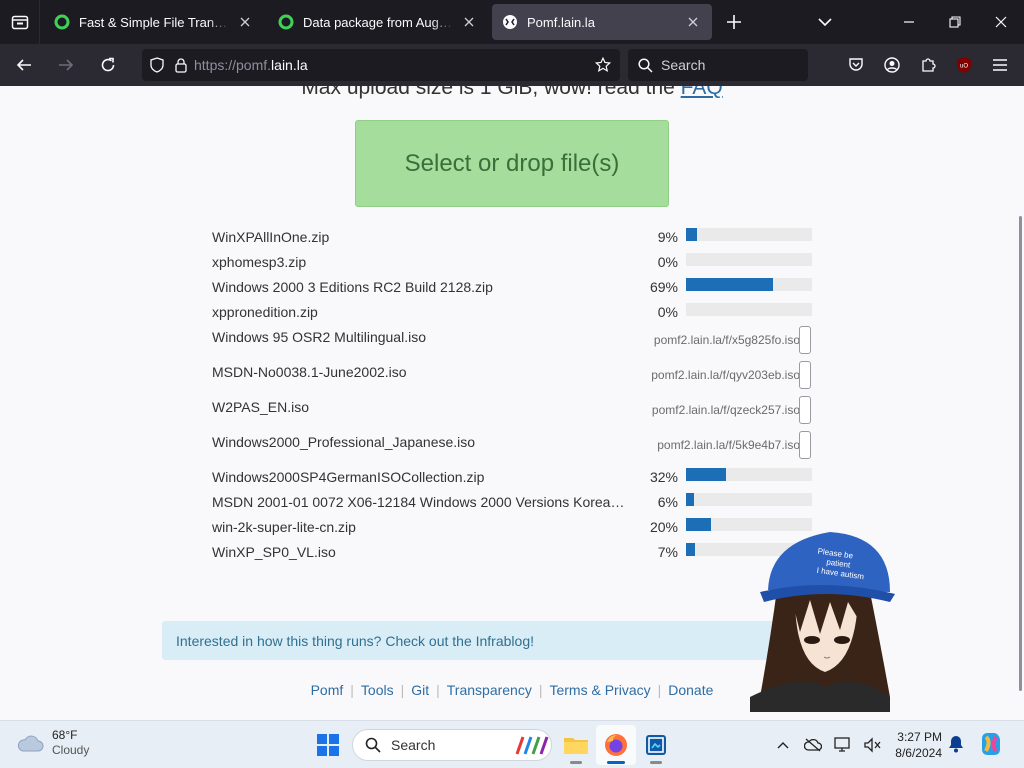 The height and width of the screenshot is (768, 1024). I want to click on upload-row: WinXPAllInOne.zip 9%, so click(512, 238).